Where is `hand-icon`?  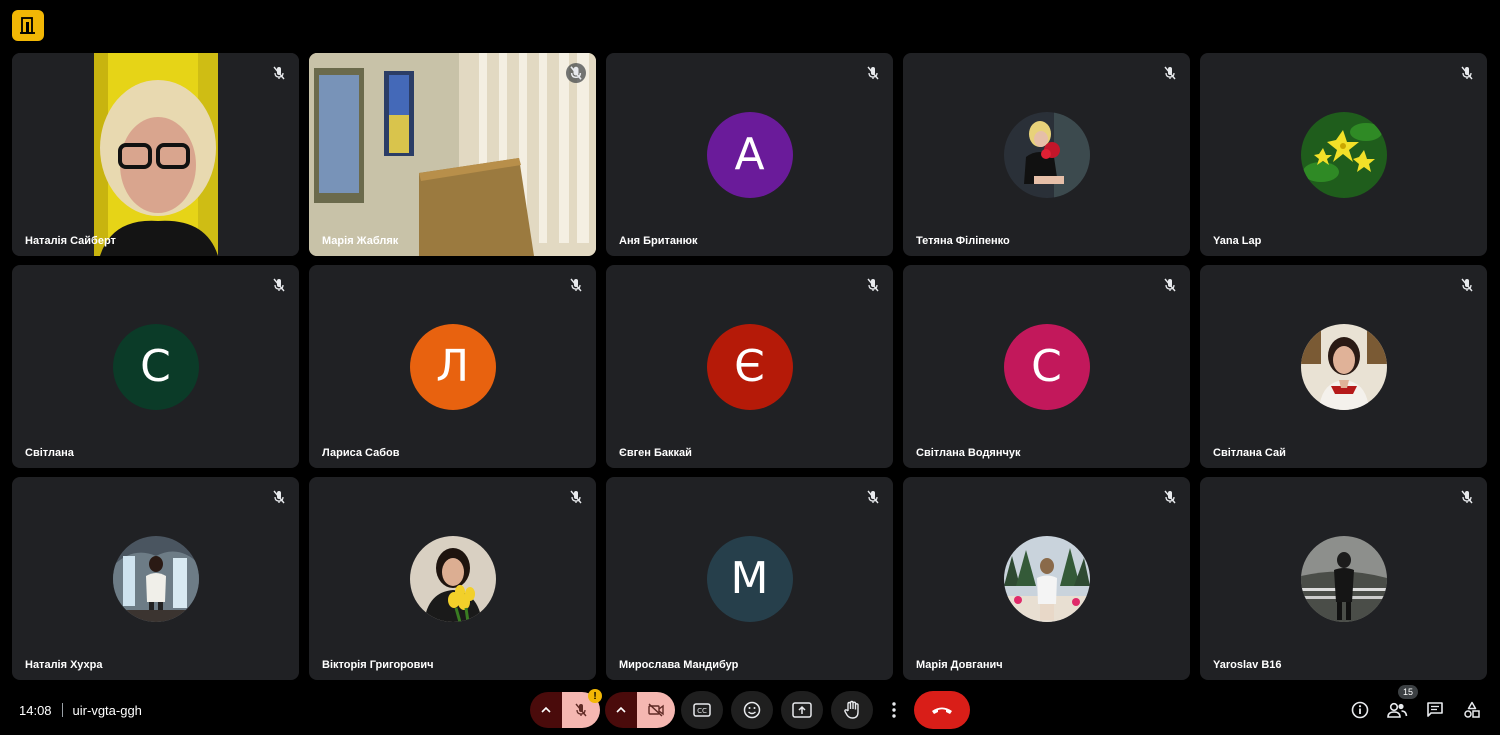
hand-icon is located at coordinates (851, 709).